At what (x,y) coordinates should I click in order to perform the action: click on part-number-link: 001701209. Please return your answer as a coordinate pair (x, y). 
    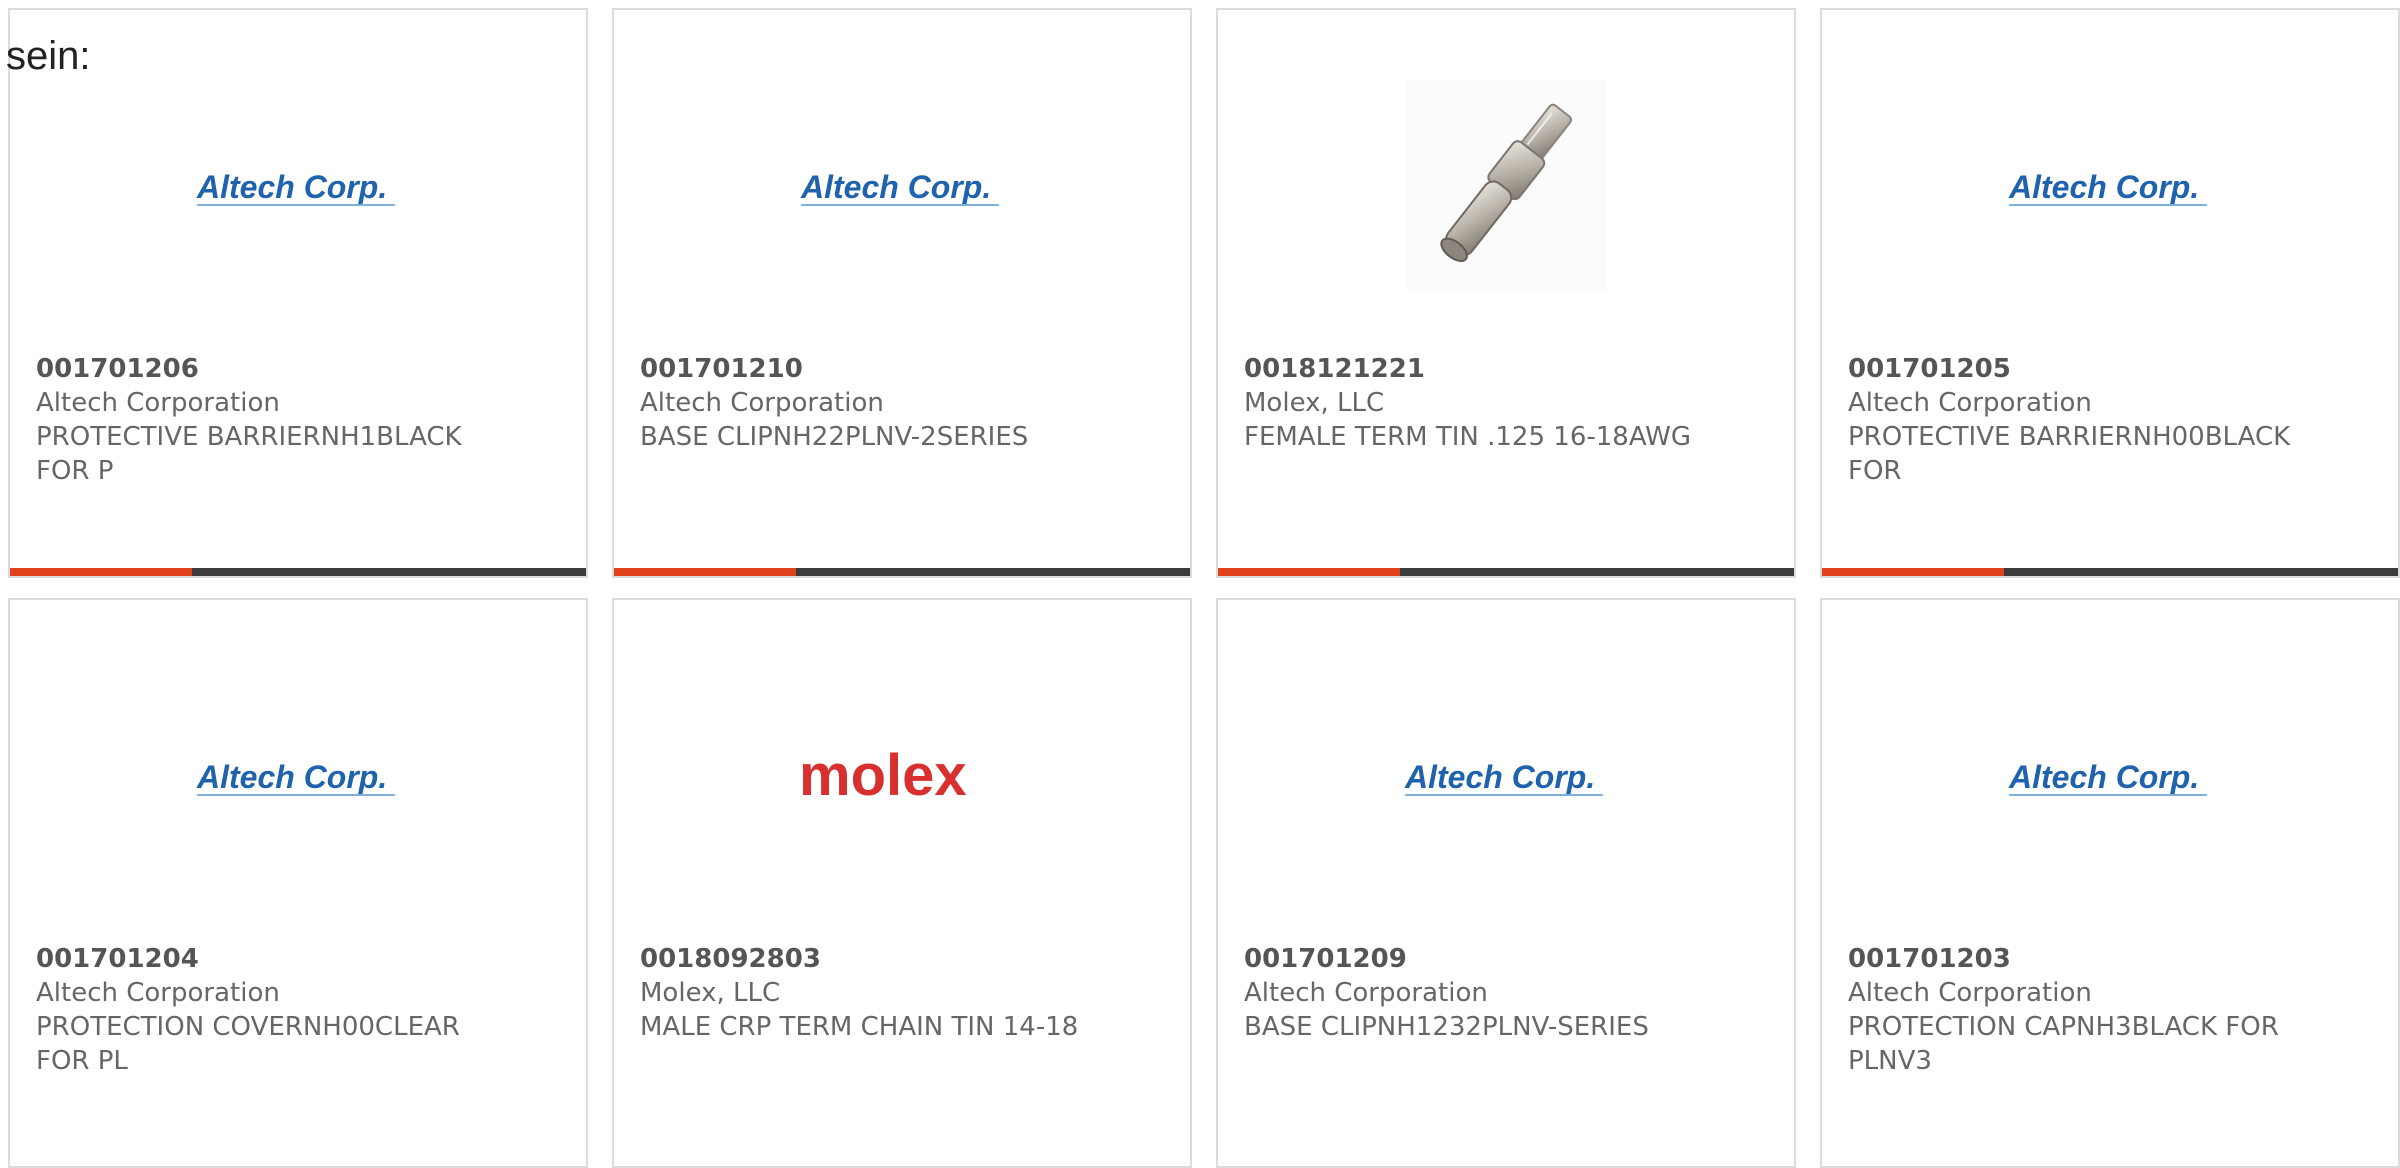
    Looking at the image, I should click on (1474, 959).